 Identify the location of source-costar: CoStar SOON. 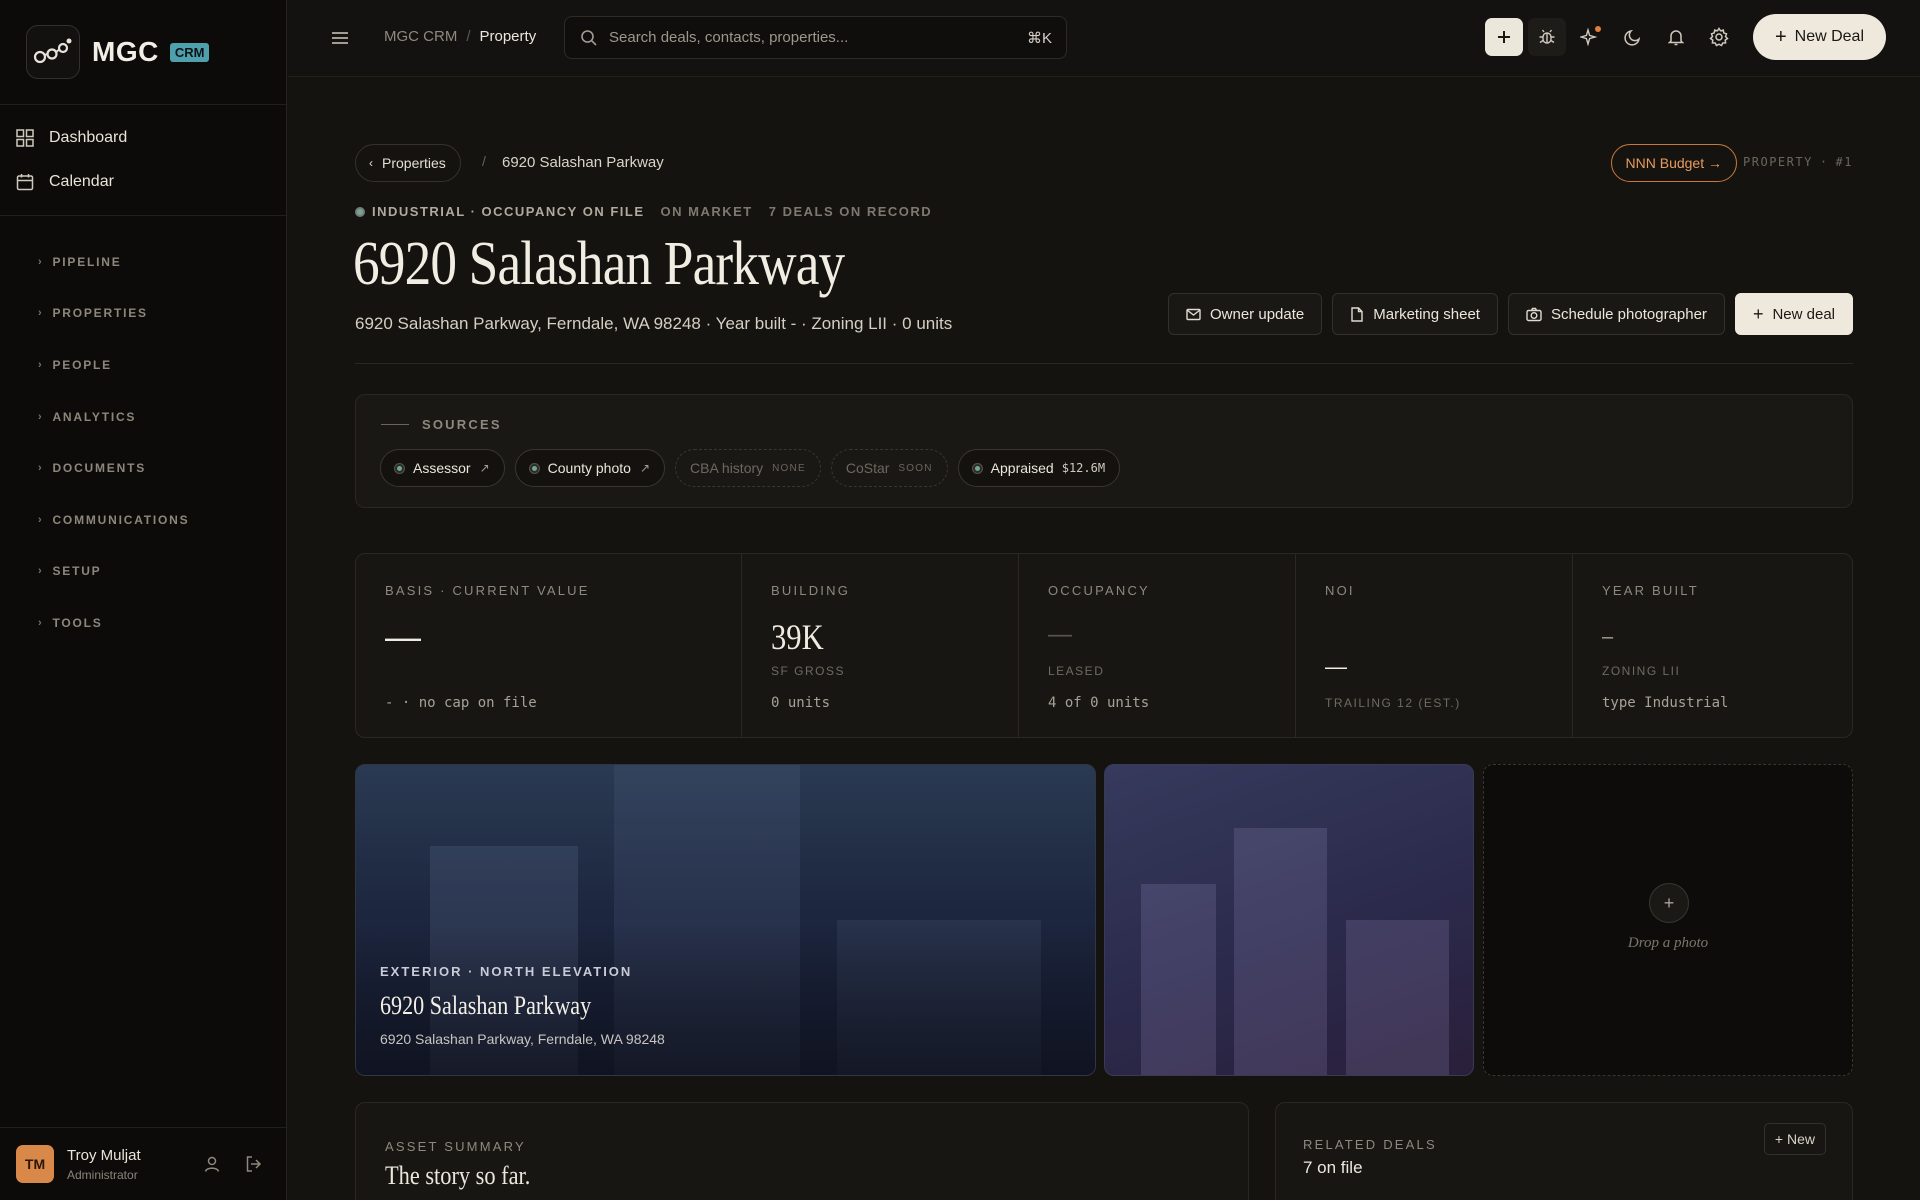
(889, 468).